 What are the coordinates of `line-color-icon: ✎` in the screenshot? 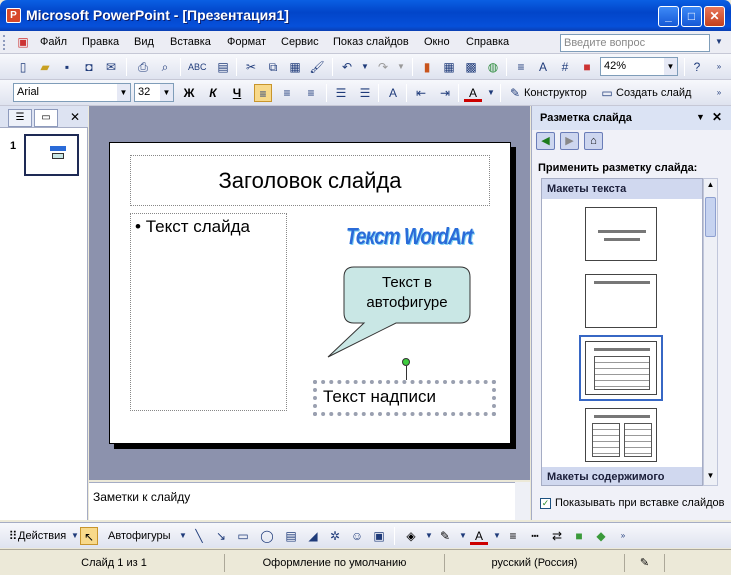 It's located at (445, 536).